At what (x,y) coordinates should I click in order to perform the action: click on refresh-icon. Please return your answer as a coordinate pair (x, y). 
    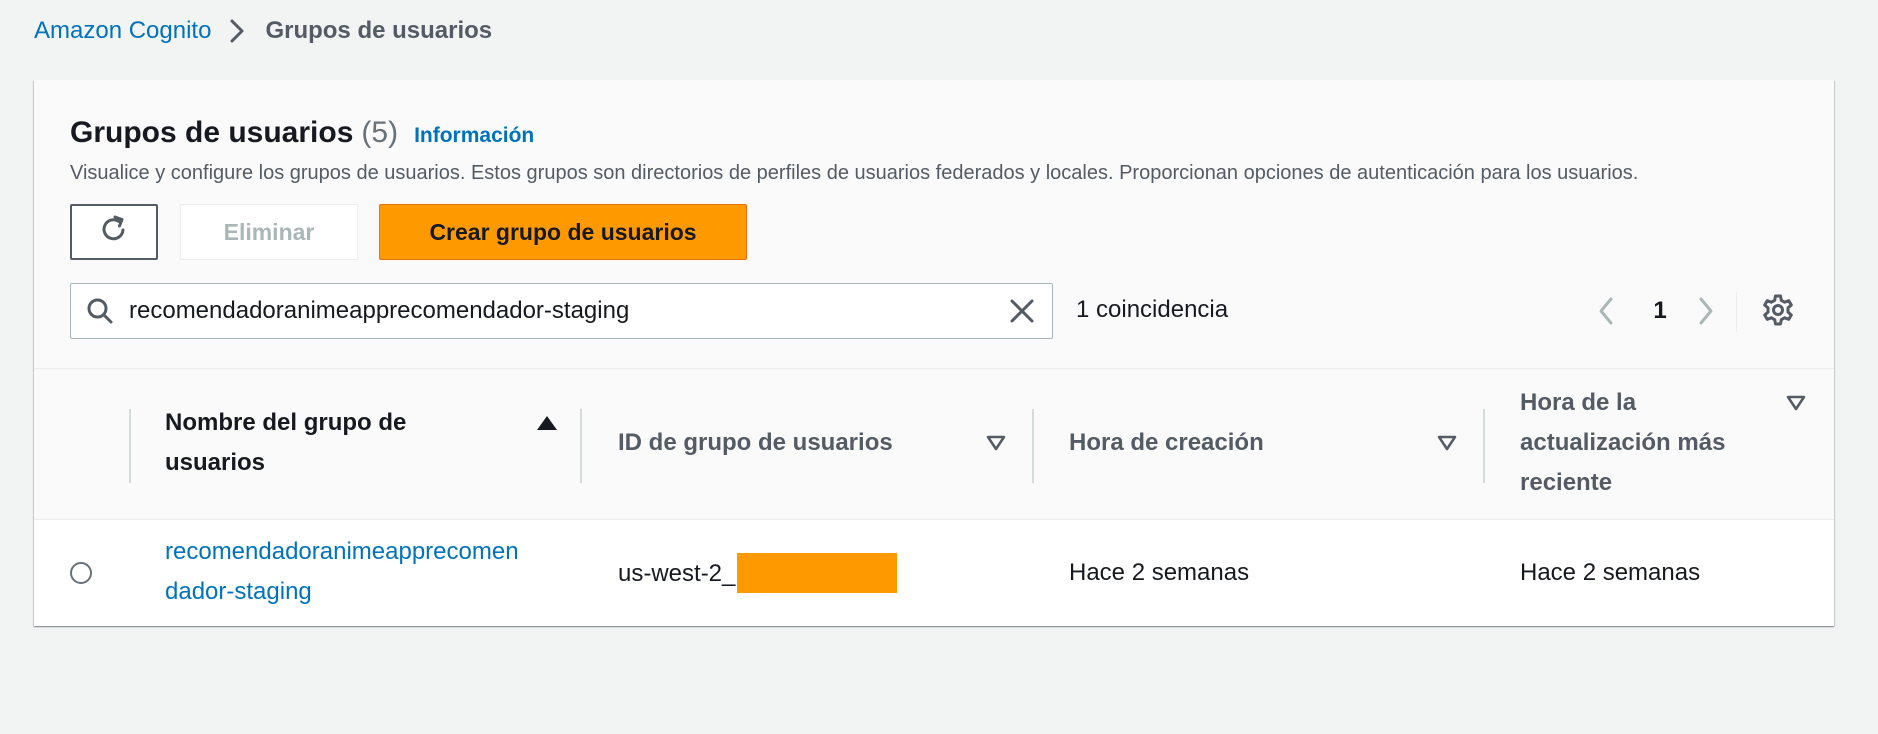
    Looking at the image, I should click on (114, 232).